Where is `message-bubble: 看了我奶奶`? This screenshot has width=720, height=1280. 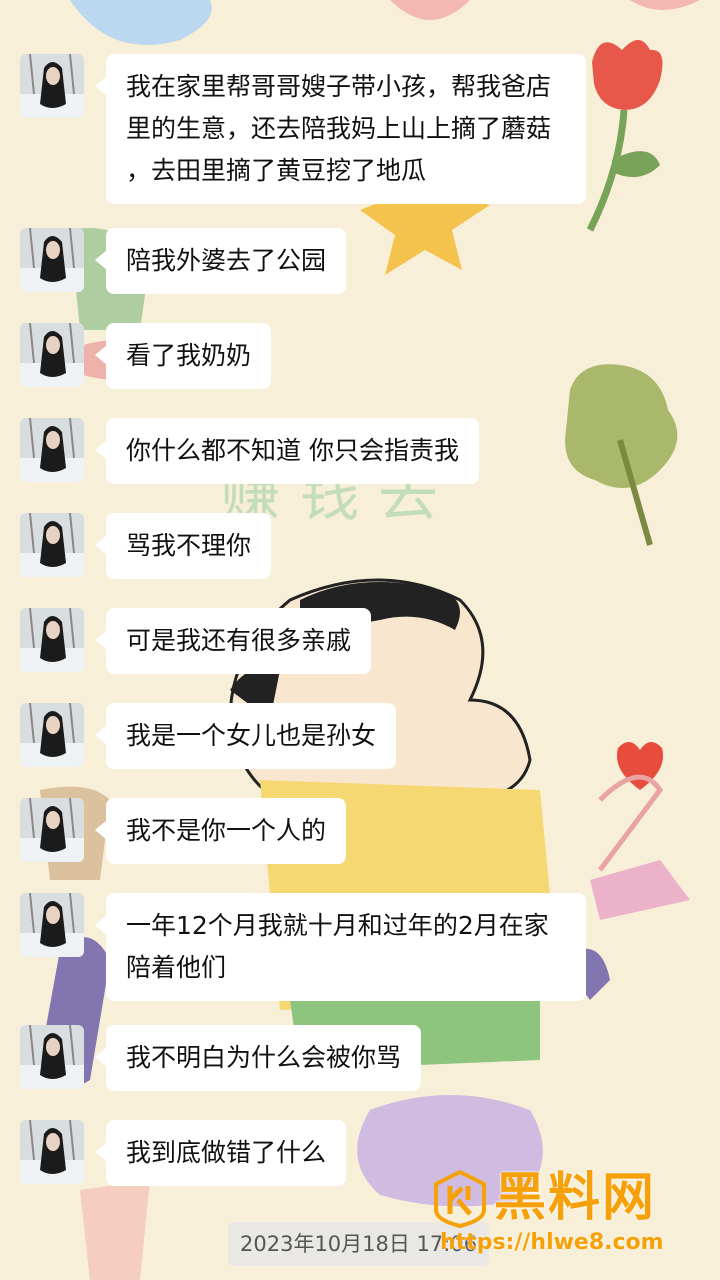 message-bubble: 看了我奶奶 is located at coordinates (183, 356).